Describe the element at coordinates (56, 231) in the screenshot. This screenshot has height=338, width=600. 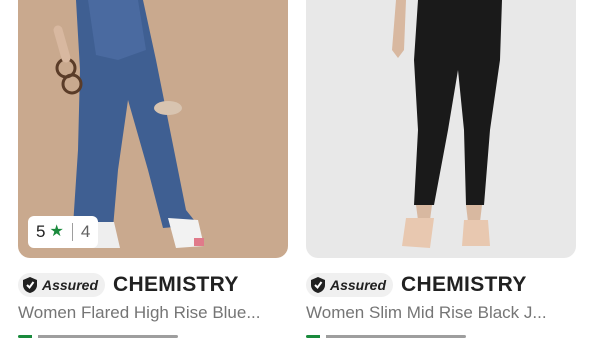
I see `star-icon: ★` at that location.